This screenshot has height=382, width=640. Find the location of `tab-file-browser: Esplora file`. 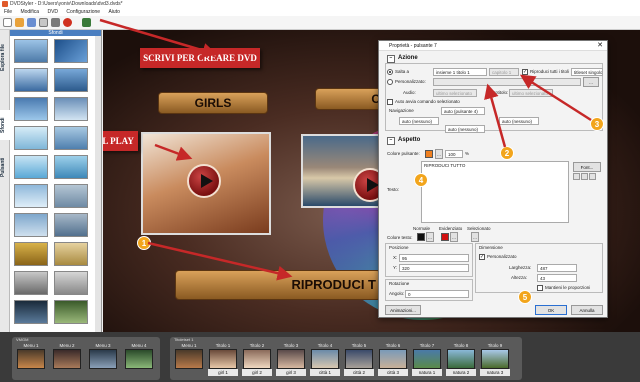

tab-file-browser: Esplora file is located at coordinates (5, 58).